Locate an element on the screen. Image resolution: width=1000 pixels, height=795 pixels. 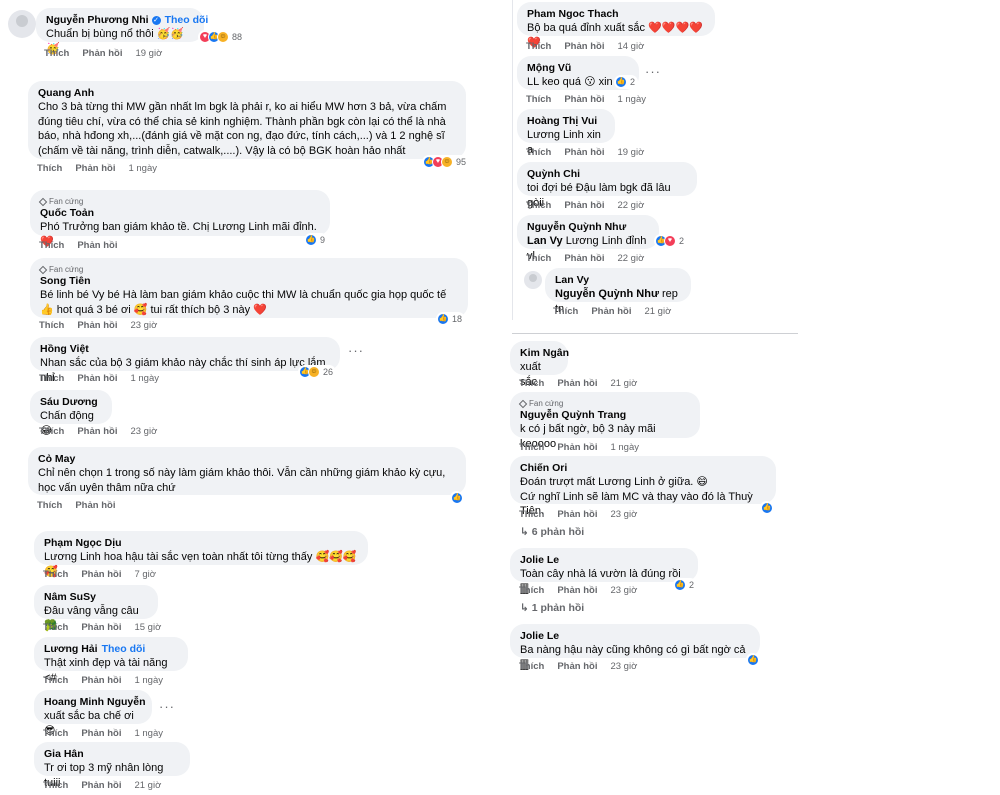
view-replies-link: ↳ 6 phản hồi is located at coordinates (552, 532).